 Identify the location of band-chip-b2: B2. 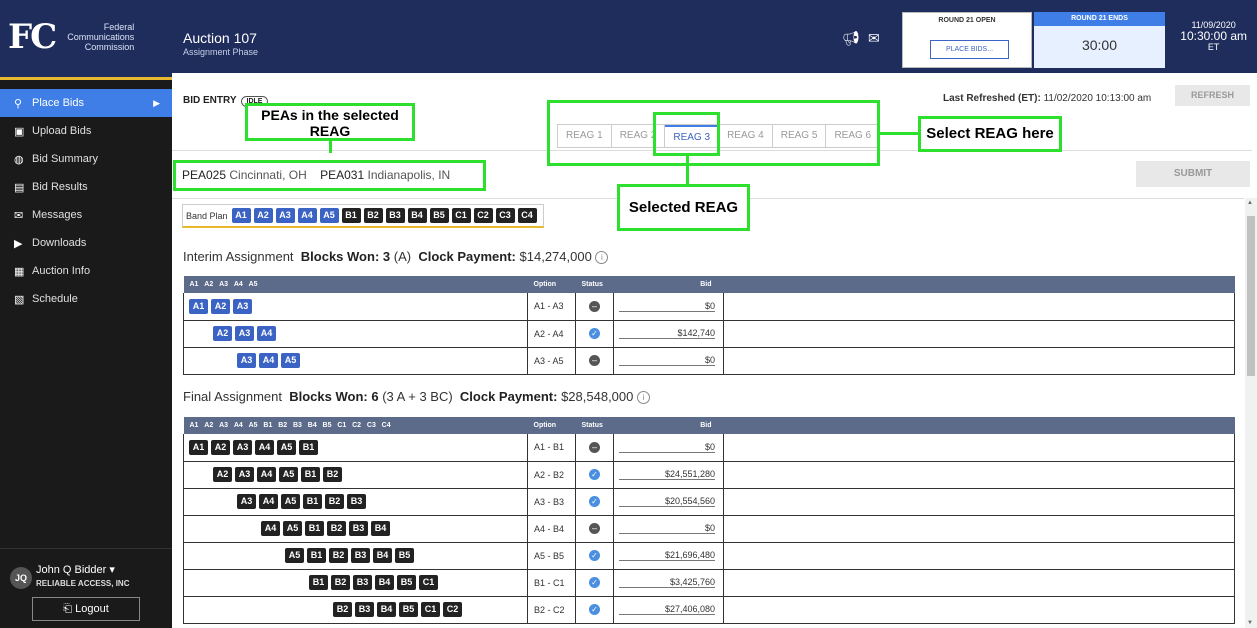
(373, 215).